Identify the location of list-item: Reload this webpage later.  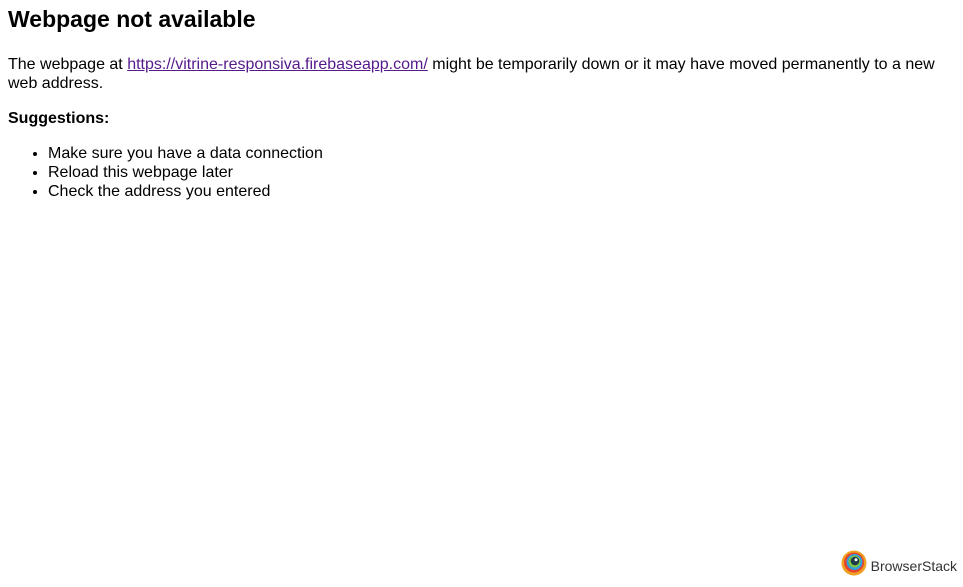
(503, 172).